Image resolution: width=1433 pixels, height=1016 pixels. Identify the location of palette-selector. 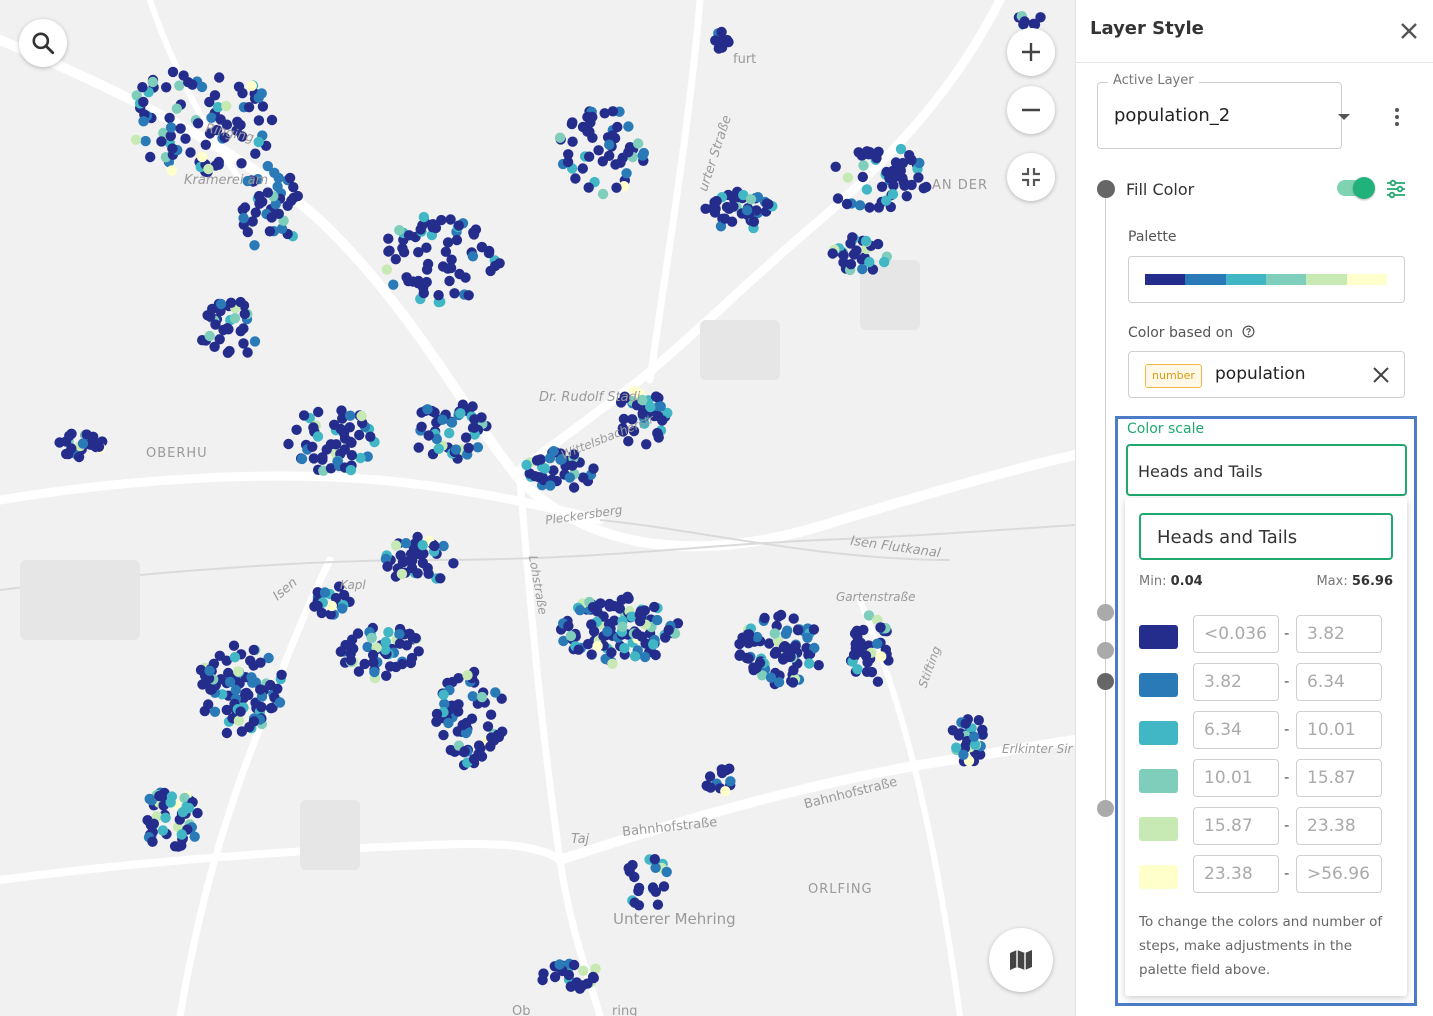
(1266, 279).